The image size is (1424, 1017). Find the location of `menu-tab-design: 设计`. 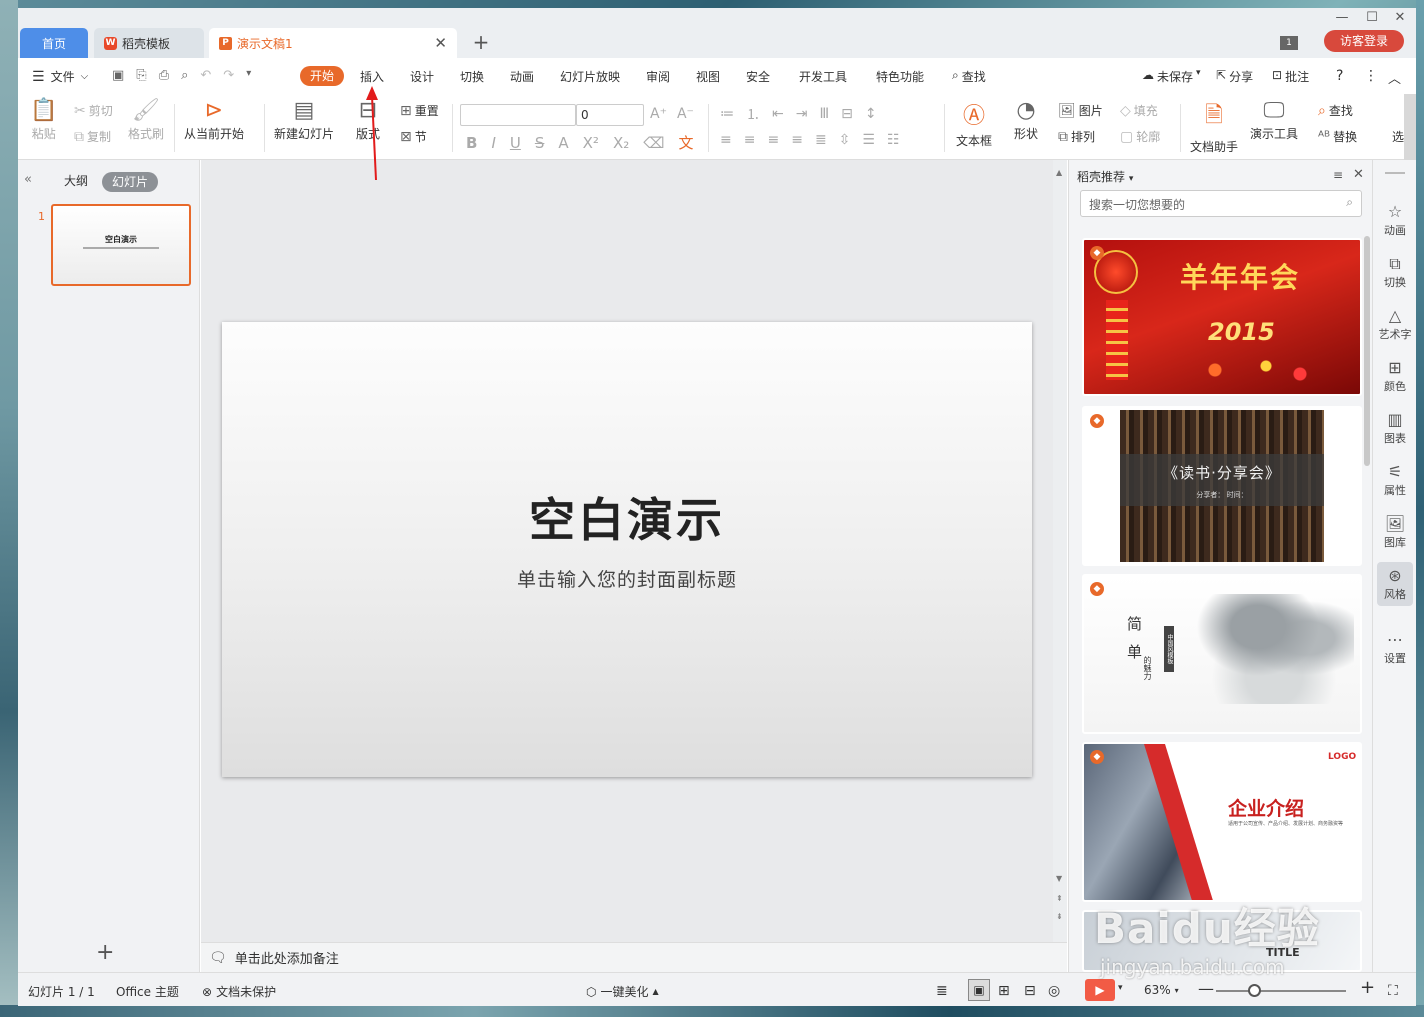

menu-tab-design: 设计 is located at coordinates (422, 76).